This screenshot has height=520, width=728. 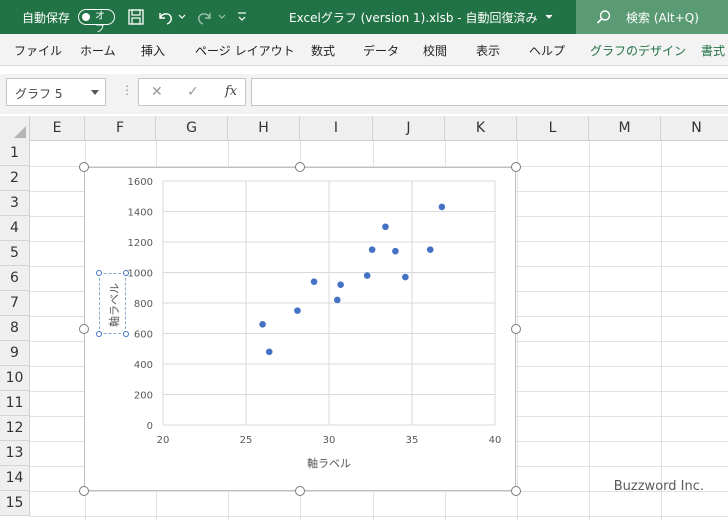 I want to click on data-points, so click(x=352, y=279).